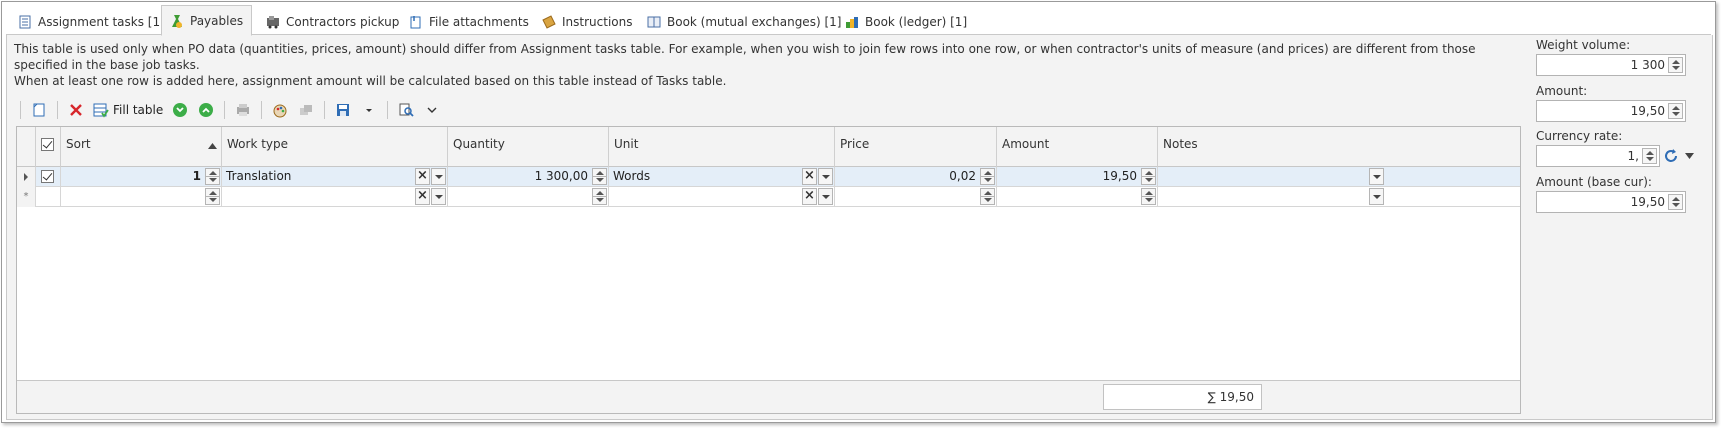 The image size is (1721, 428). I want to click on new-row-select-cell, so click(48, 197).